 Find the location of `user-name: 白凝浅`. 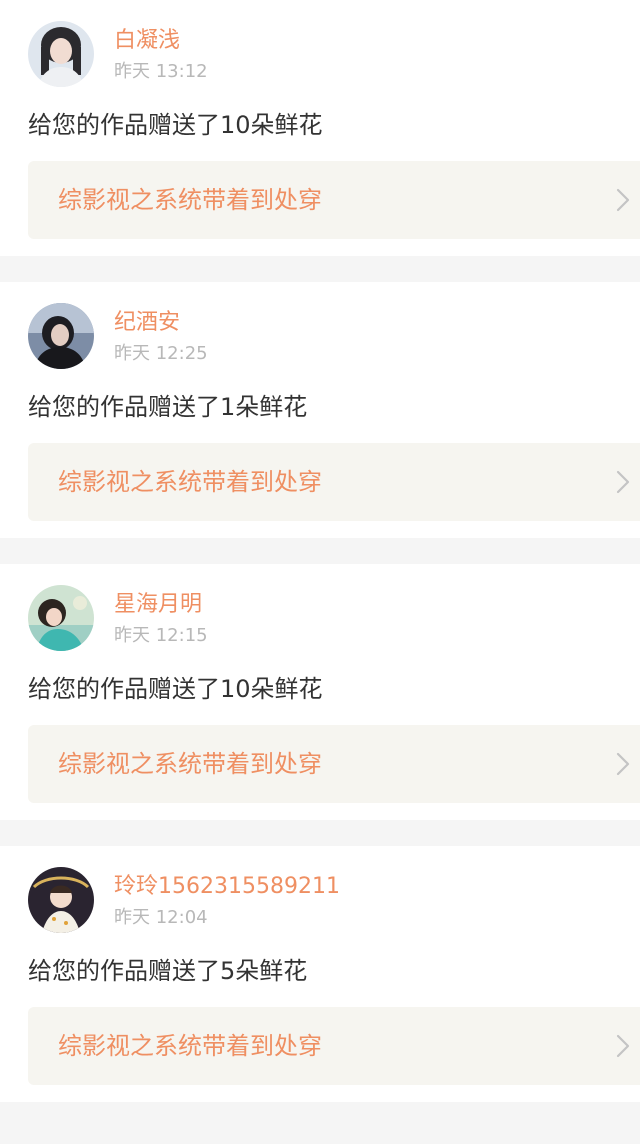

user-name: 白凝浅 is located at coordinates (147, 41).